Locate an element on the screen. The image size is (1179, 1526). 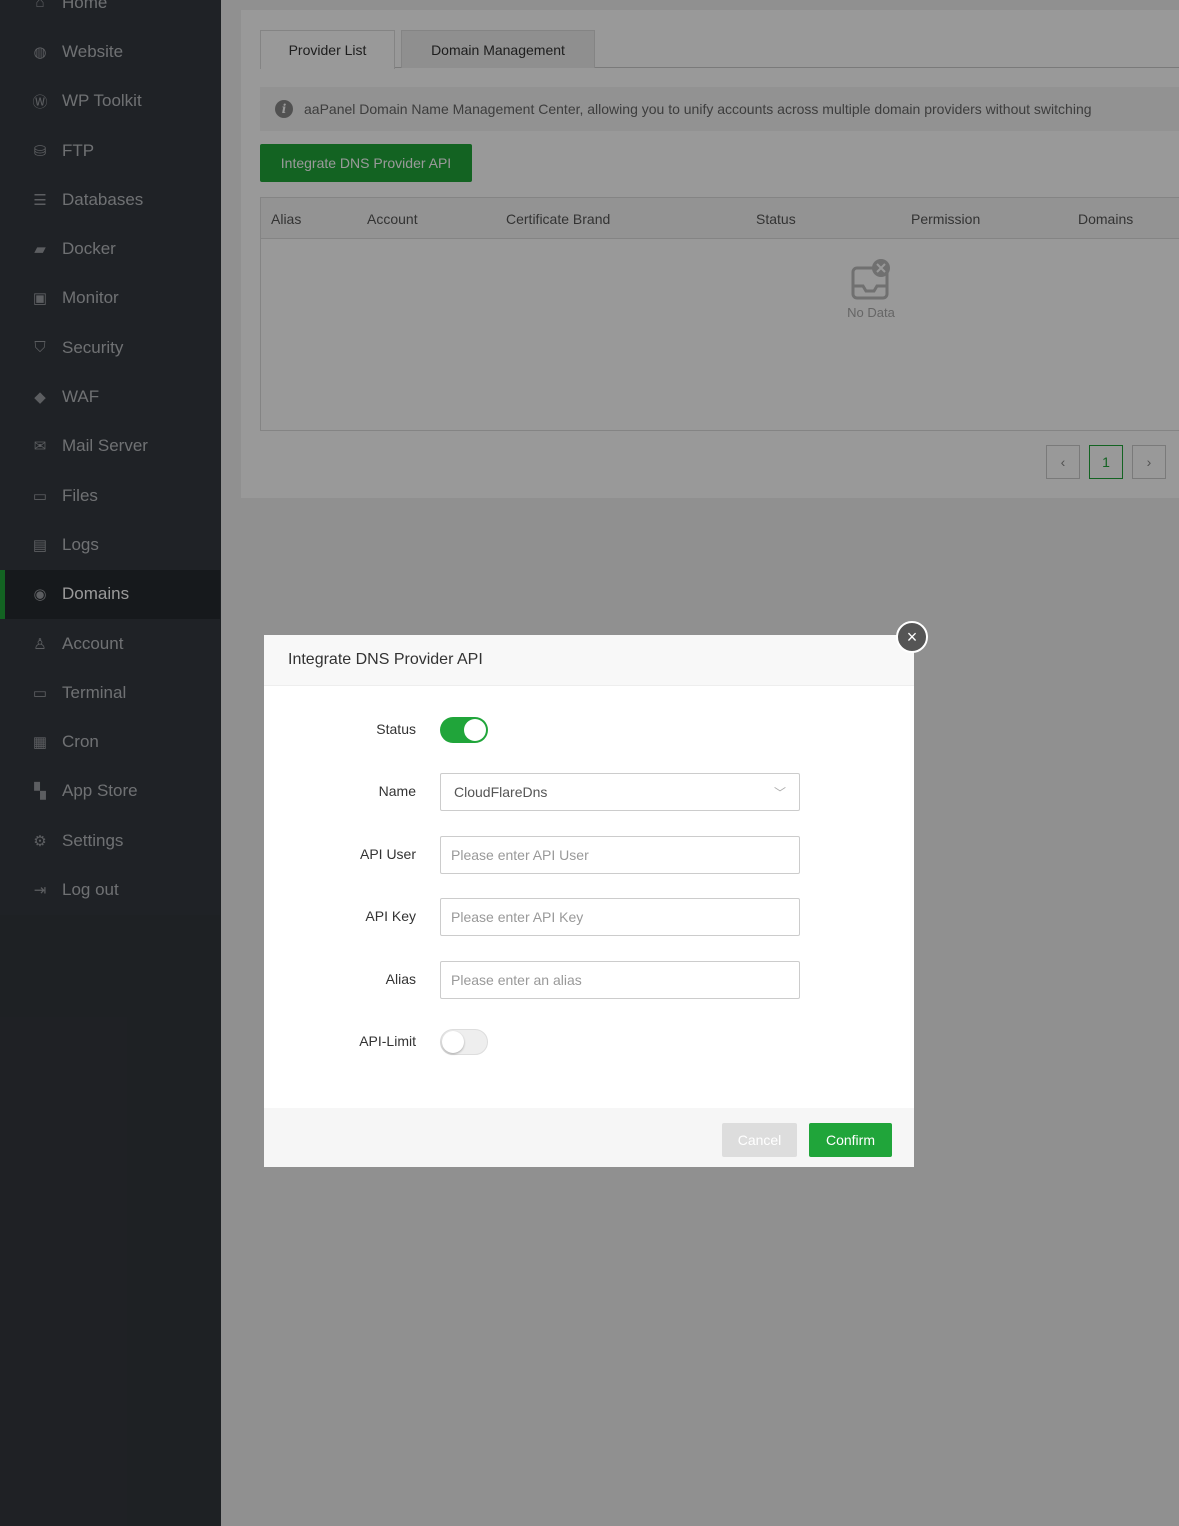
api-user-row: API User is located at coordinates (589, 855).